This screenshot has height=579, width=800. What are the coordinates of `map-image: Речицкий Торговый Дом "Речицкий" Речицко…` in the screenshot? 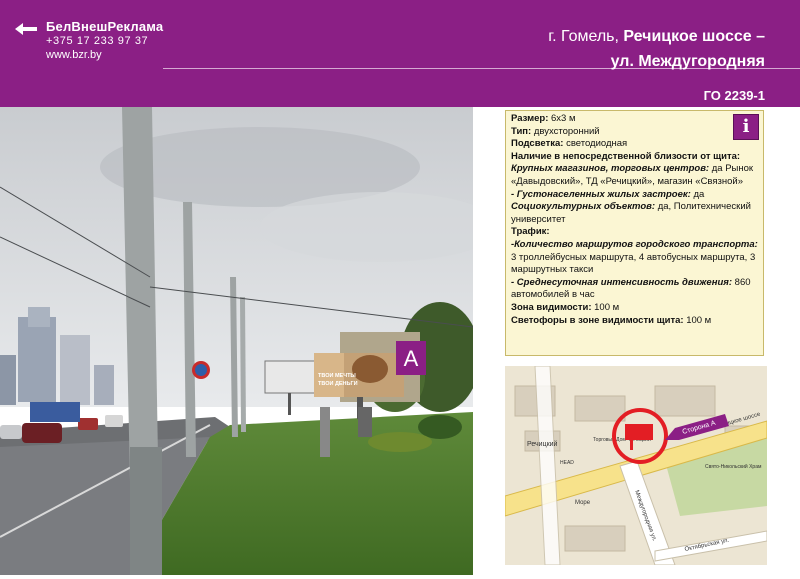 It's located at (636, 465).